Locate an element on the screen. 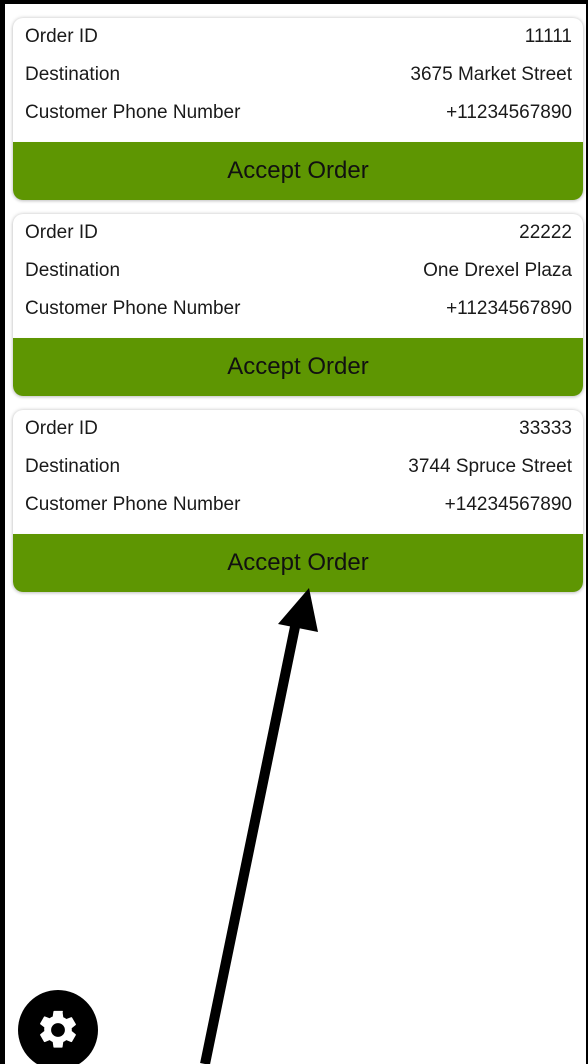  destination-row: Destination 3675 Market Street is located at coordinates (298, 75).